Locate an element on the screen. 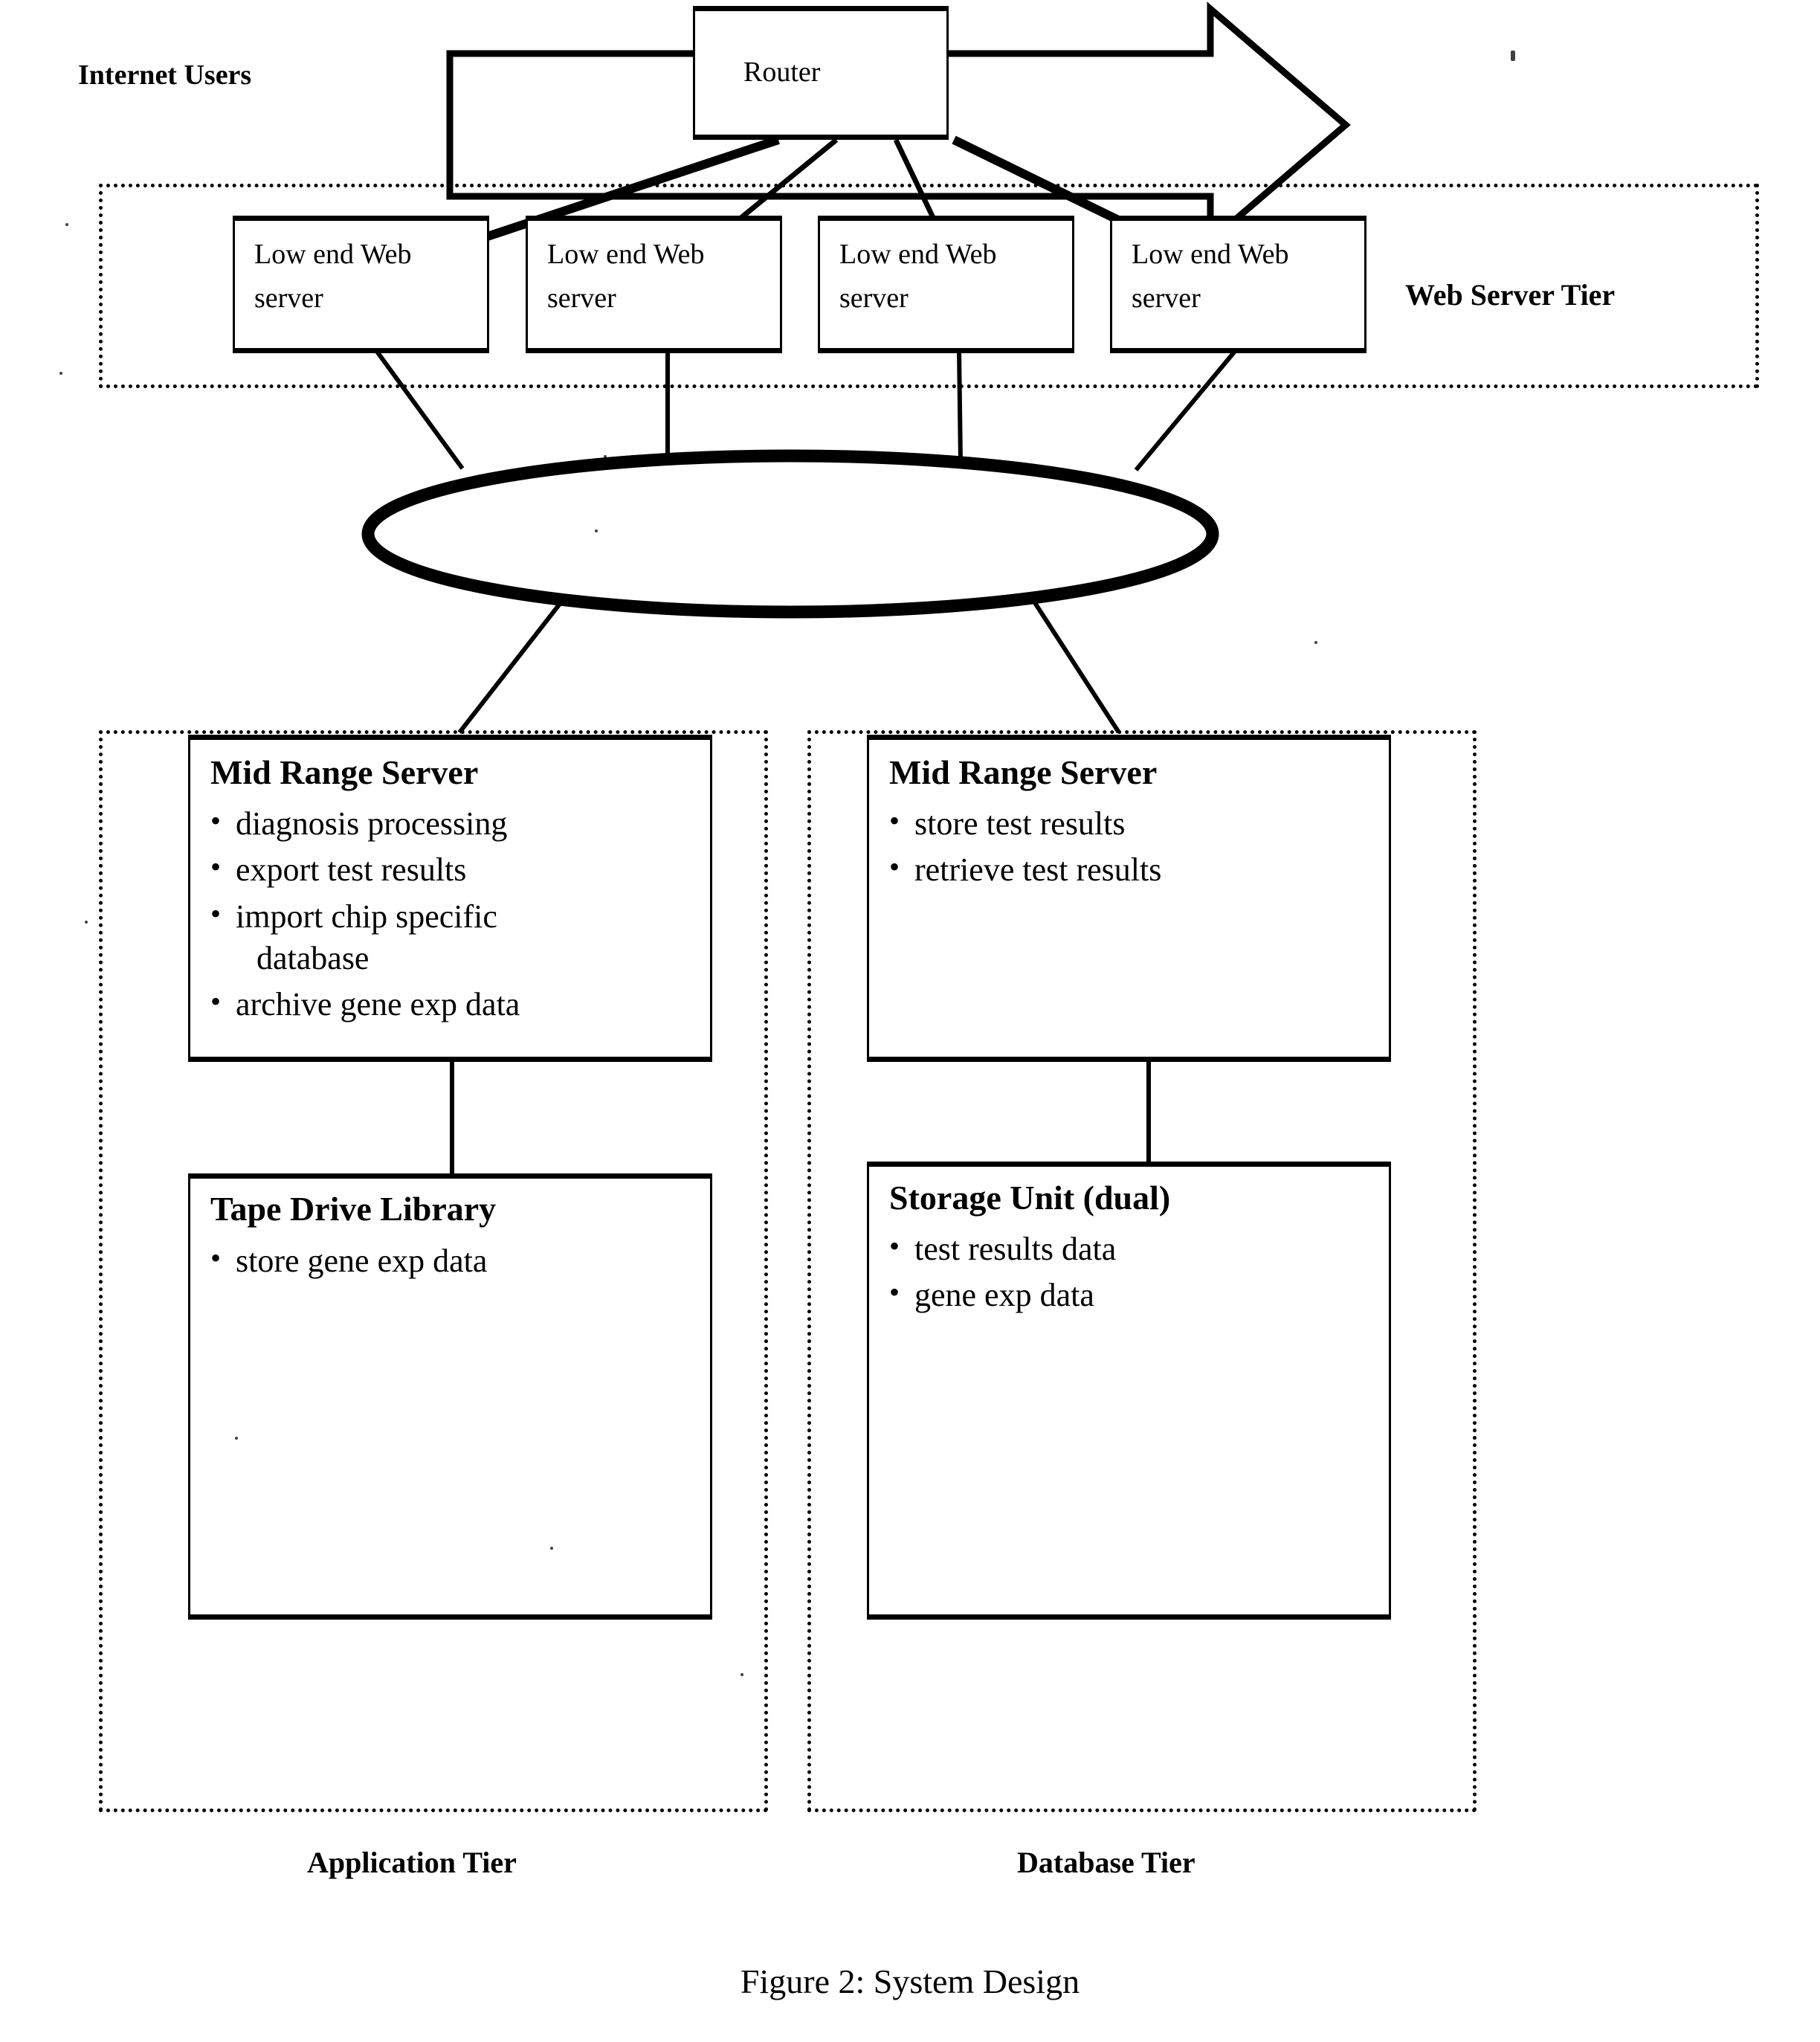  db-mid-range-server-title: Mid Range Server is located at coordinates (1024, 772).